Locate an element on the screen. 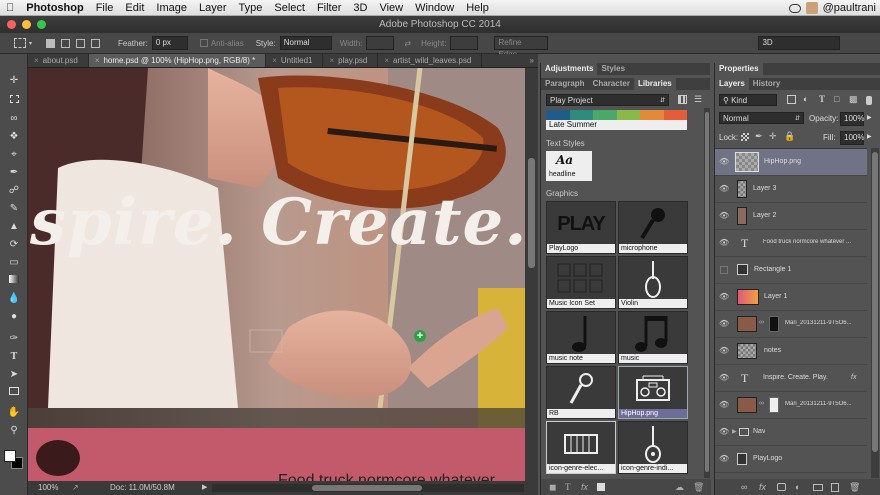  blend-mode-select: Normal ⇵ is located at coordinates (761, 118).